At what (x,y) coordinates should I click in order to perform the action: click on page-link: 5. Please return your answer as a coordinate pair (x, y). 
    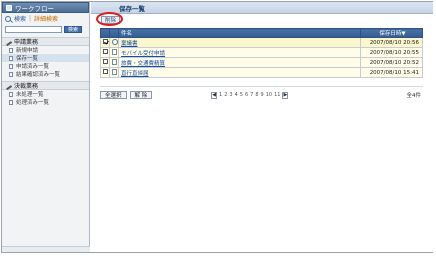
    Looking at the image, I should click on (241, 95).